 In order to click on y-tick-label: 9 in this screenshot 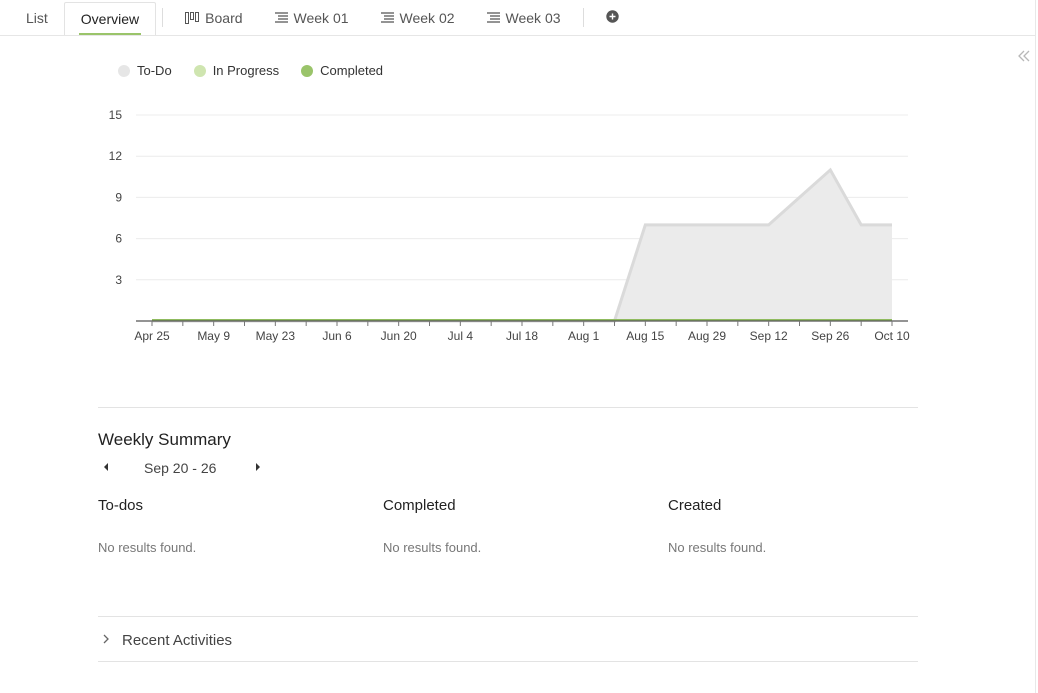, I will do `click(118, 197)`.